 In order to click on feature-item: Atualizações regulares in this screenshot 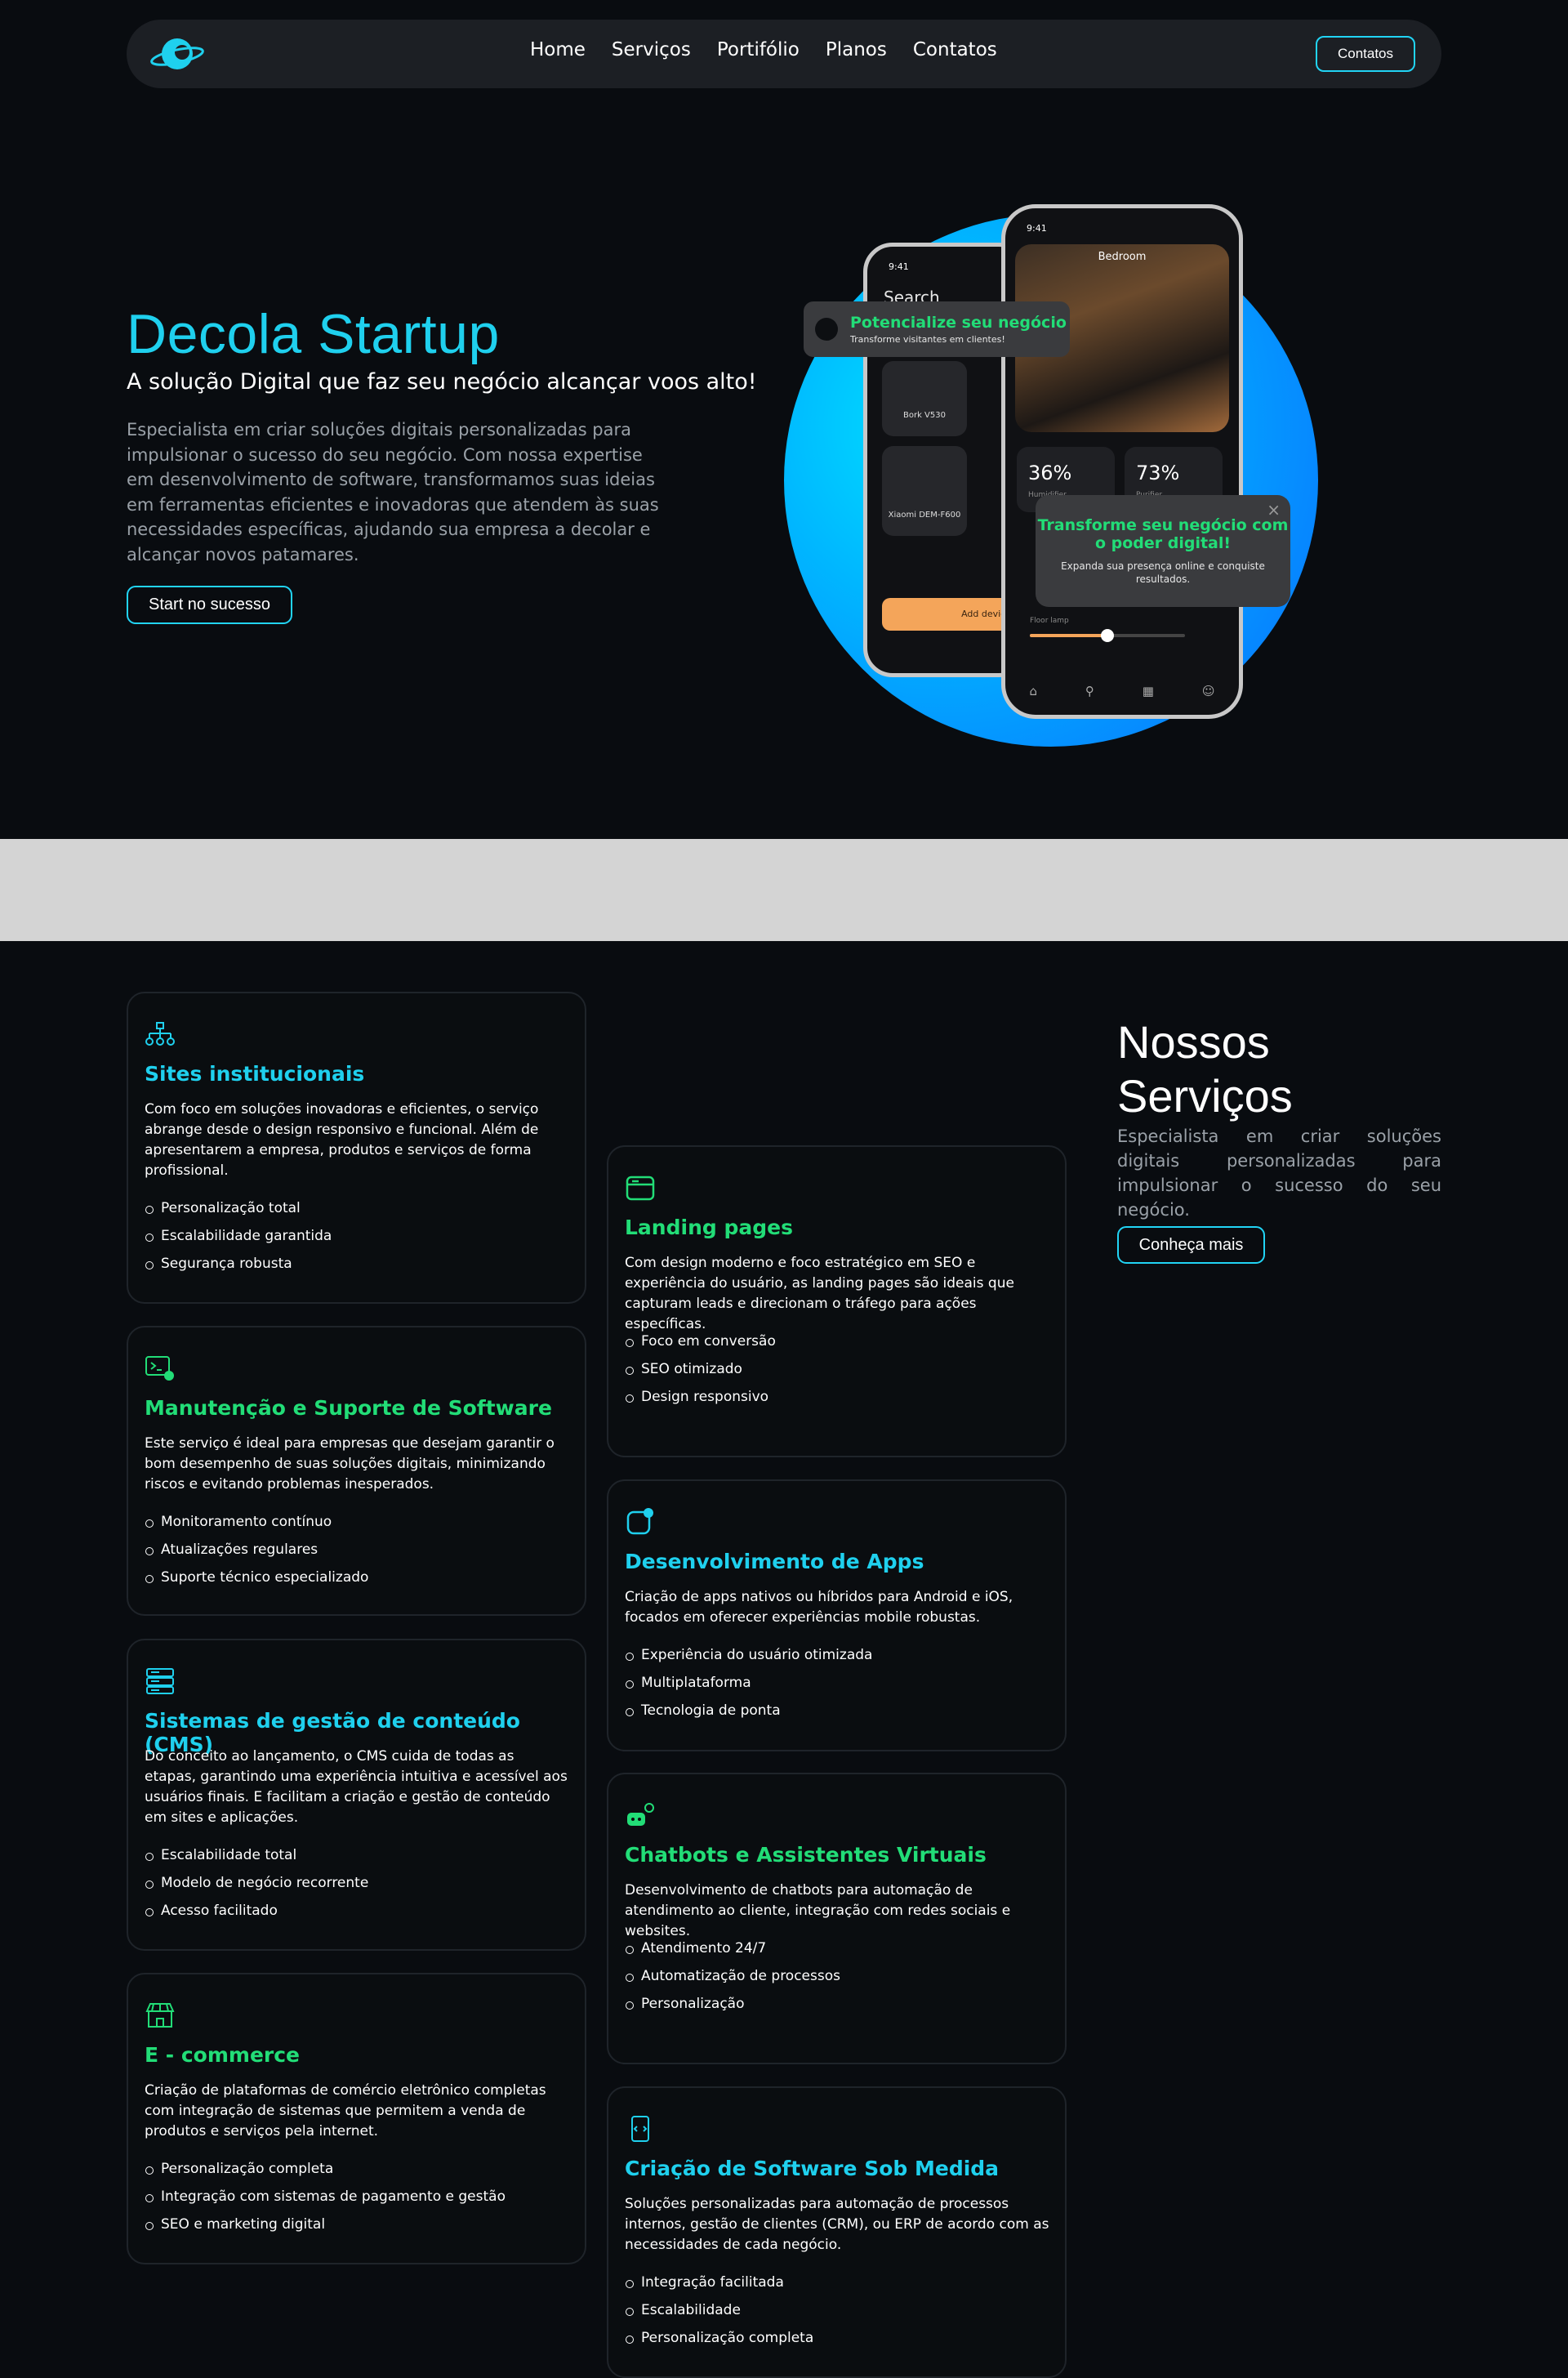, I will do `click(256, 1550)`.